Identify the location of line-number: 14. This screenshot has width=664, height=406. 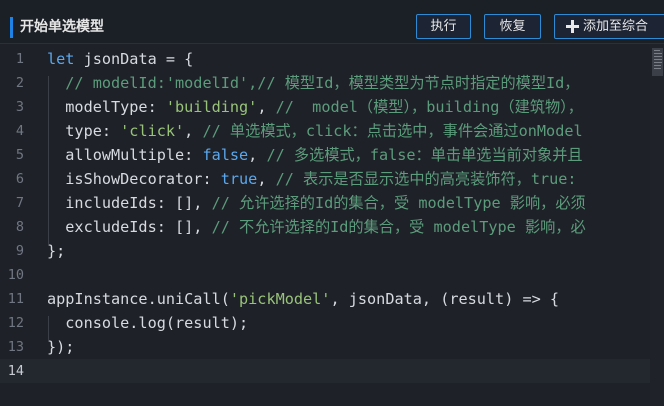
(15, 371).